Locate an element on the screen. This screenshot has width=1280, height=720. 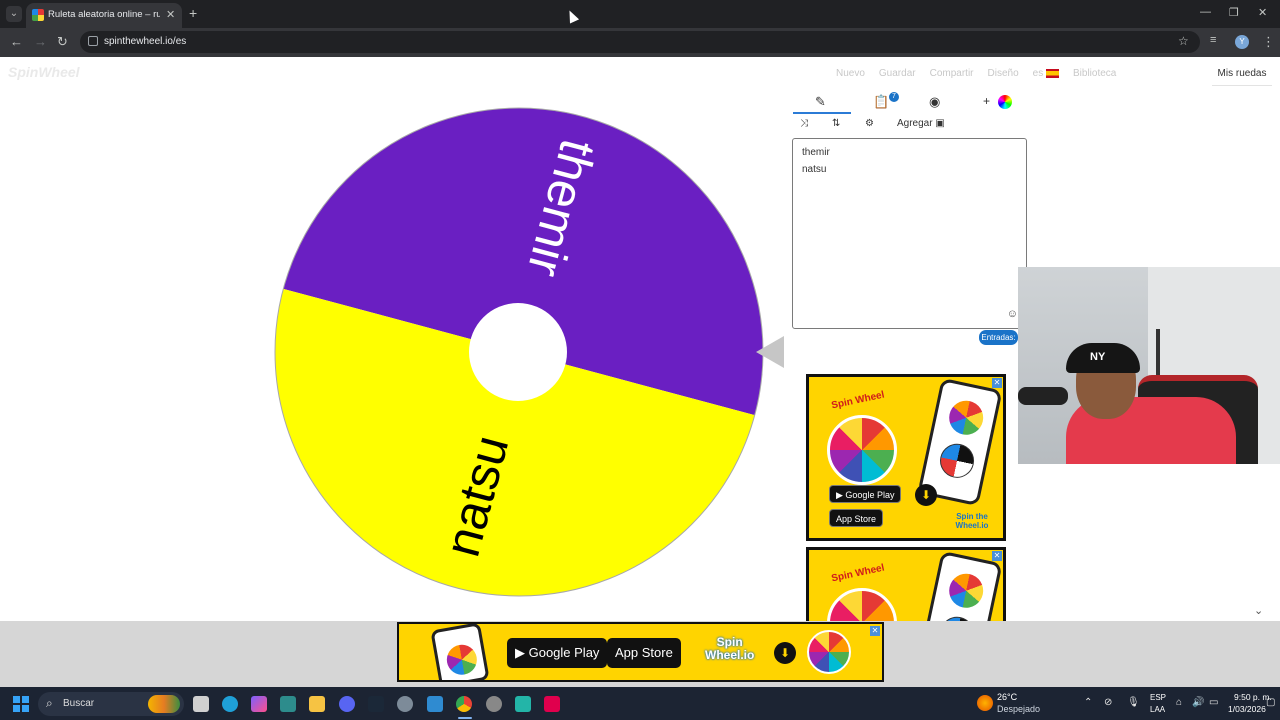
cap-logo-icon: NY is located at coordinates (1098, 357).